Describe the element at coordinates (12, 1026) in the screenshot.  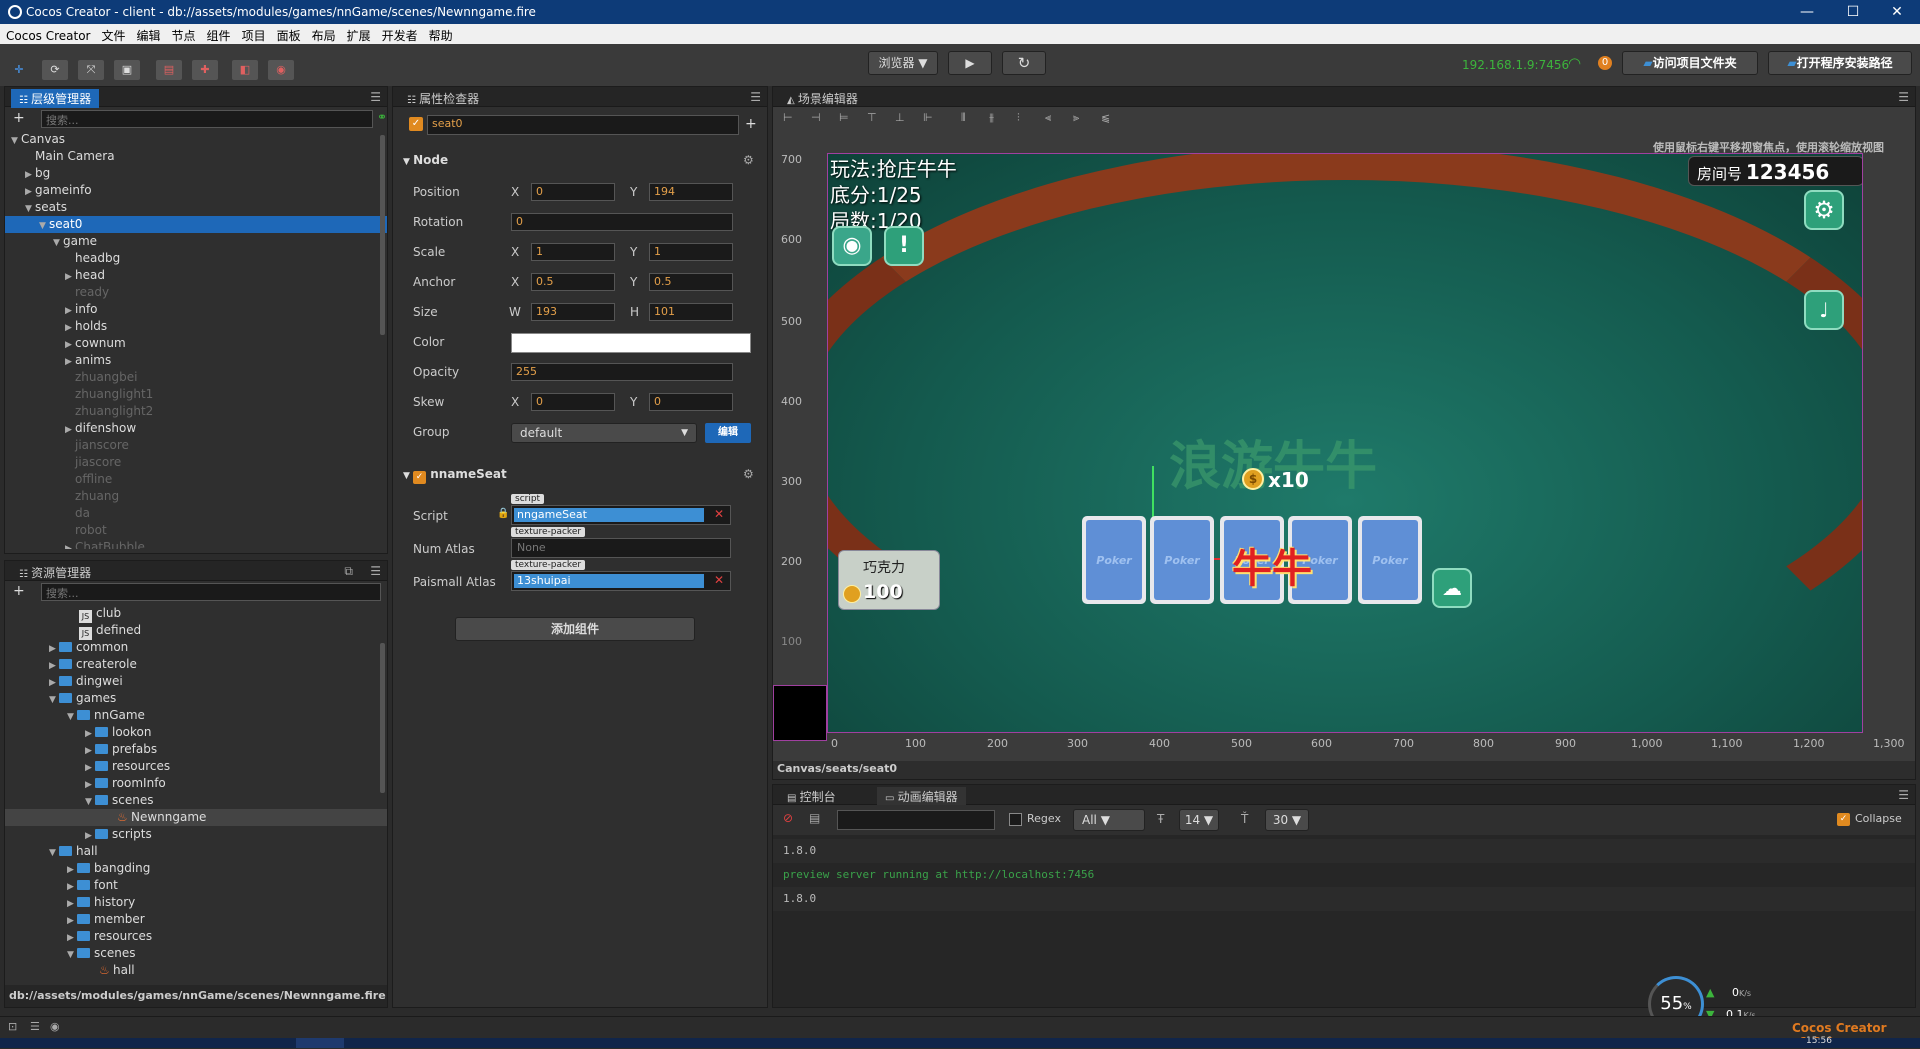
I see `layout-icon: ⊡` at that location.